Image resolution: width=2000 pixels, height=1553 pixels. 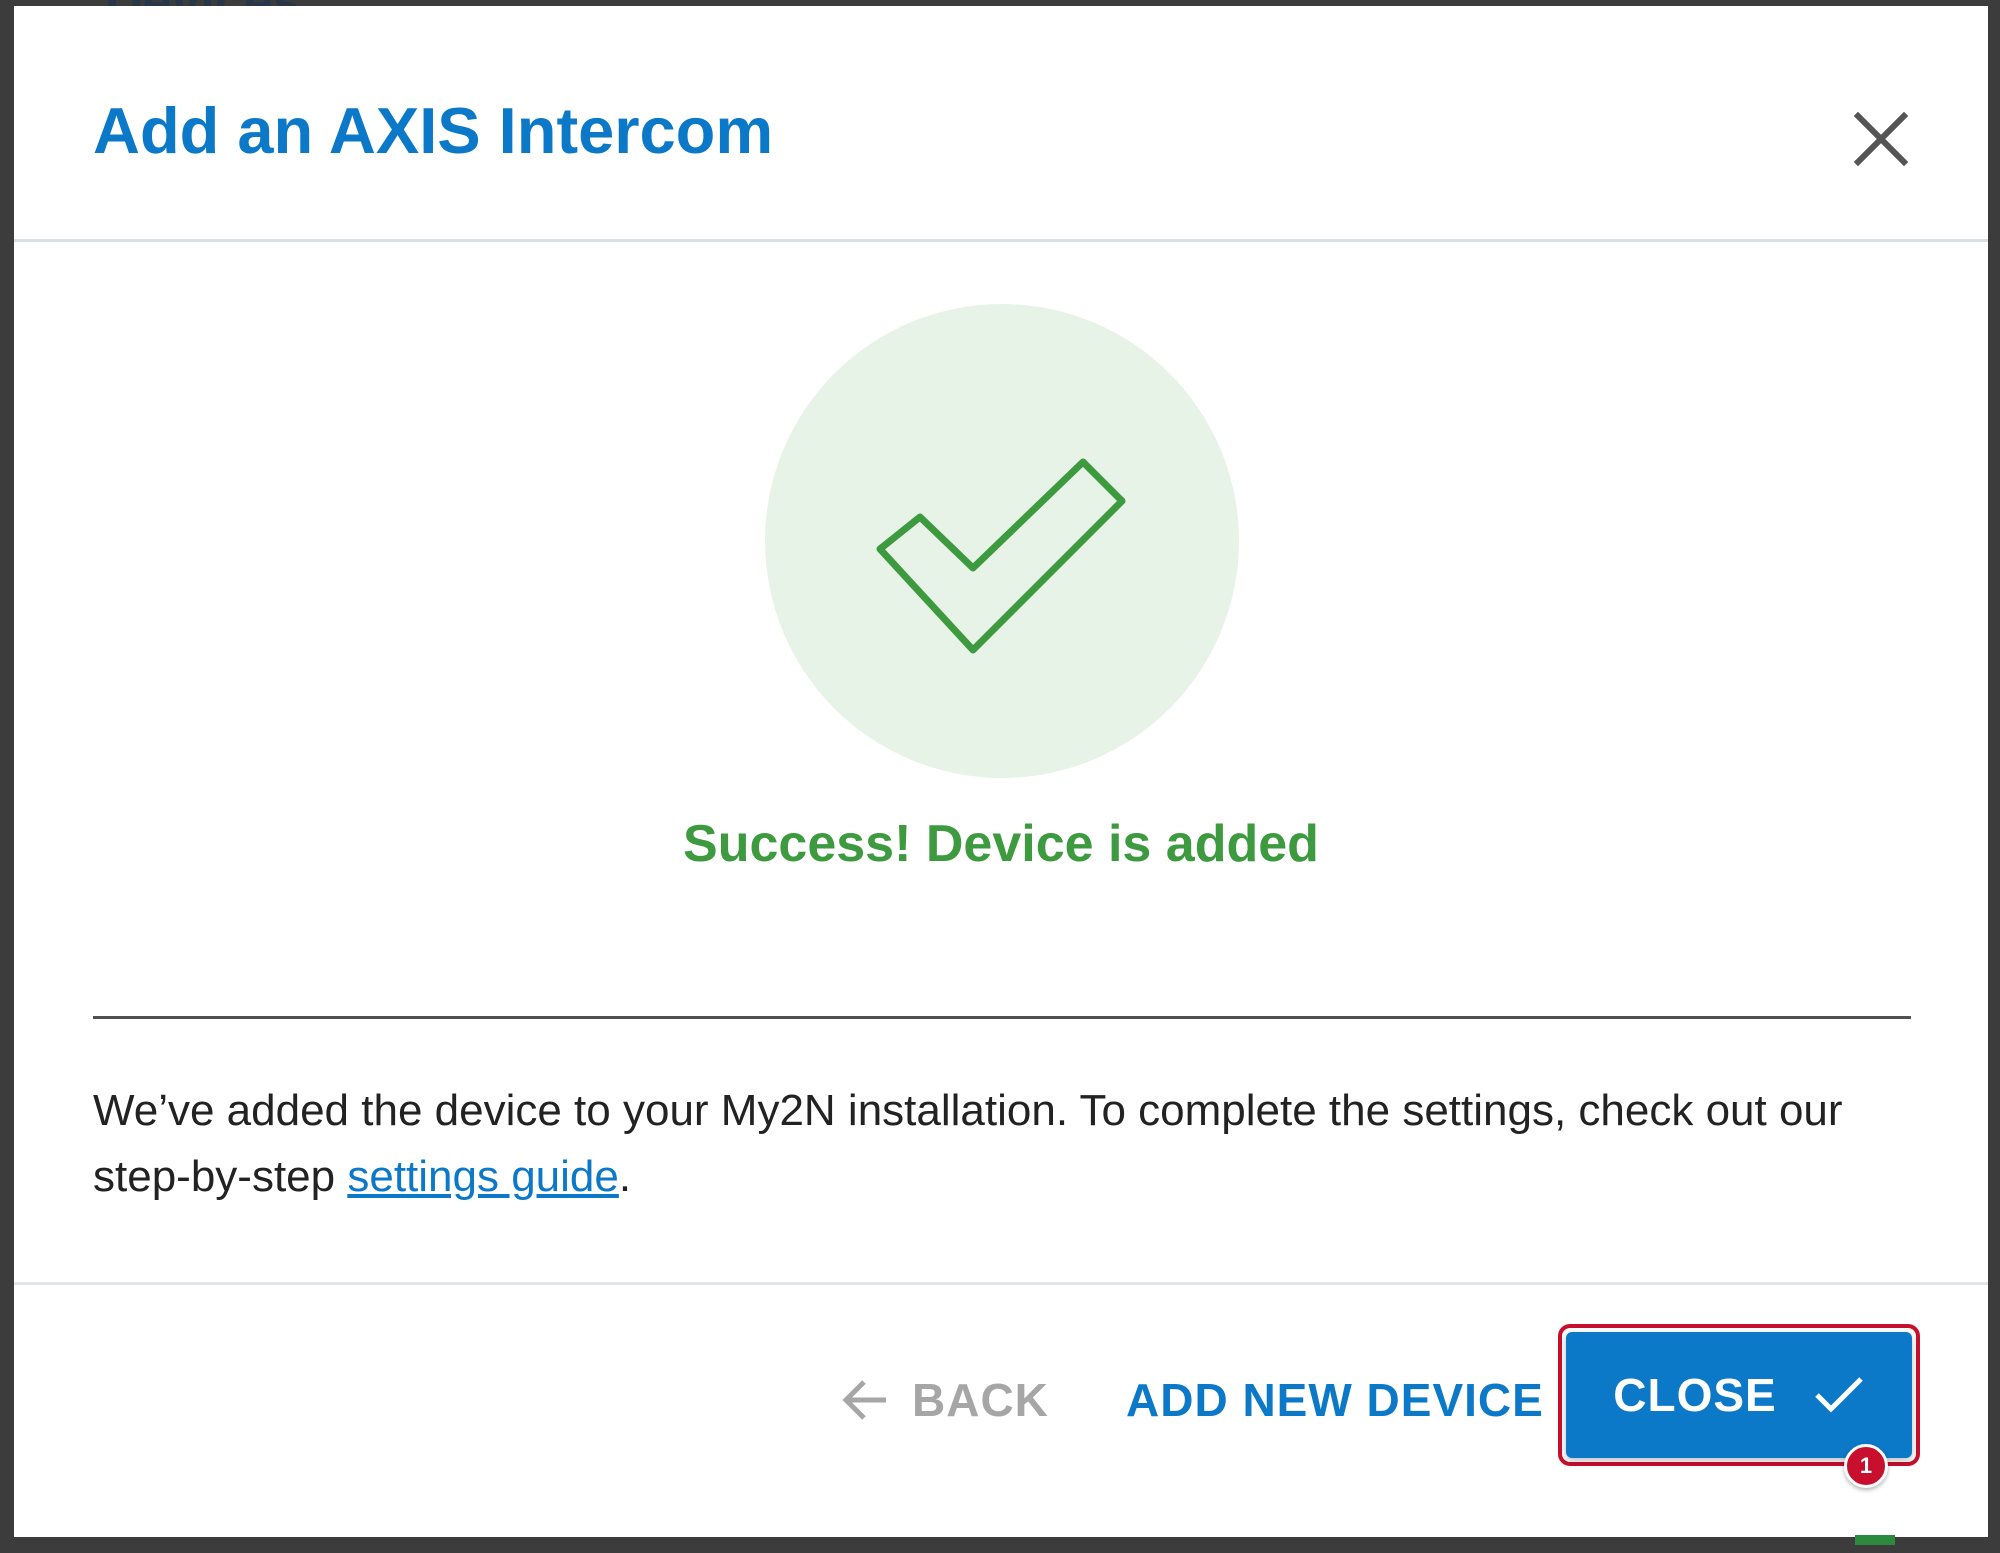 What do you see at coordinates (1866, 1466) in the screenshot?
I see `step-badge: 1` at bounding box center [1866, 1466].